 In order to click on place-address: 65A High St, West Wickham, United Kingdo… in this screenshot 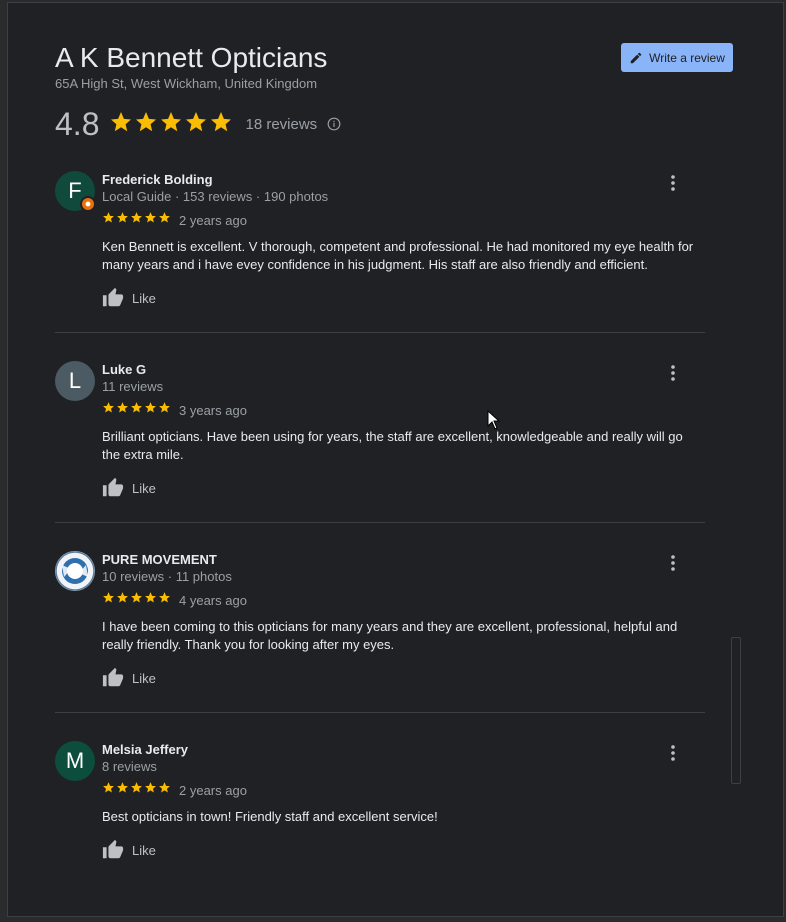, I will do `click(186, 83)`.